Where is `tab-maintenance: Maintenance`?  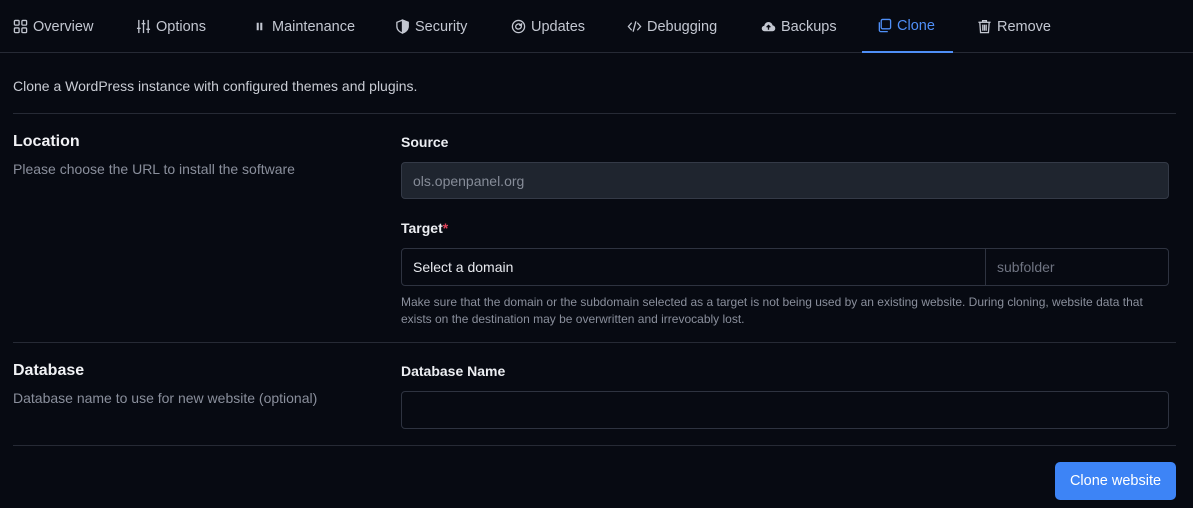 tab-maintenance: Maintenance is located at coordinates (303, 26).